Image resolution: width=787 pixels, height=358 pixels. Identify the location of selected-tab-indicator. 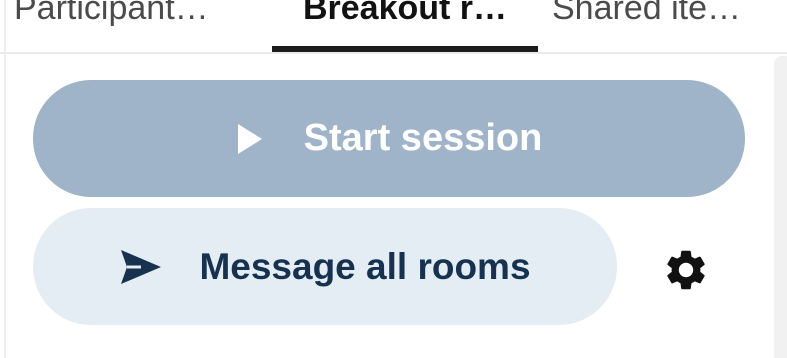
(405, 49).